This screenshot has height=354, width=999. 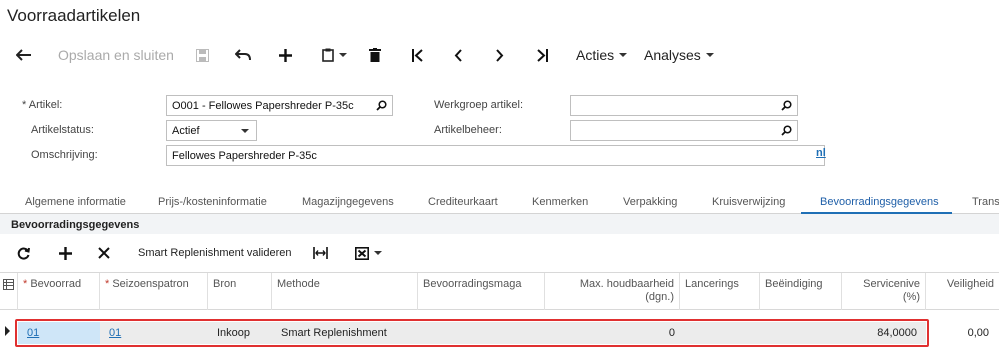 I want to click on article-input: O001 - Fellowes Papershreder P-35c, so click(x=279, y=105).